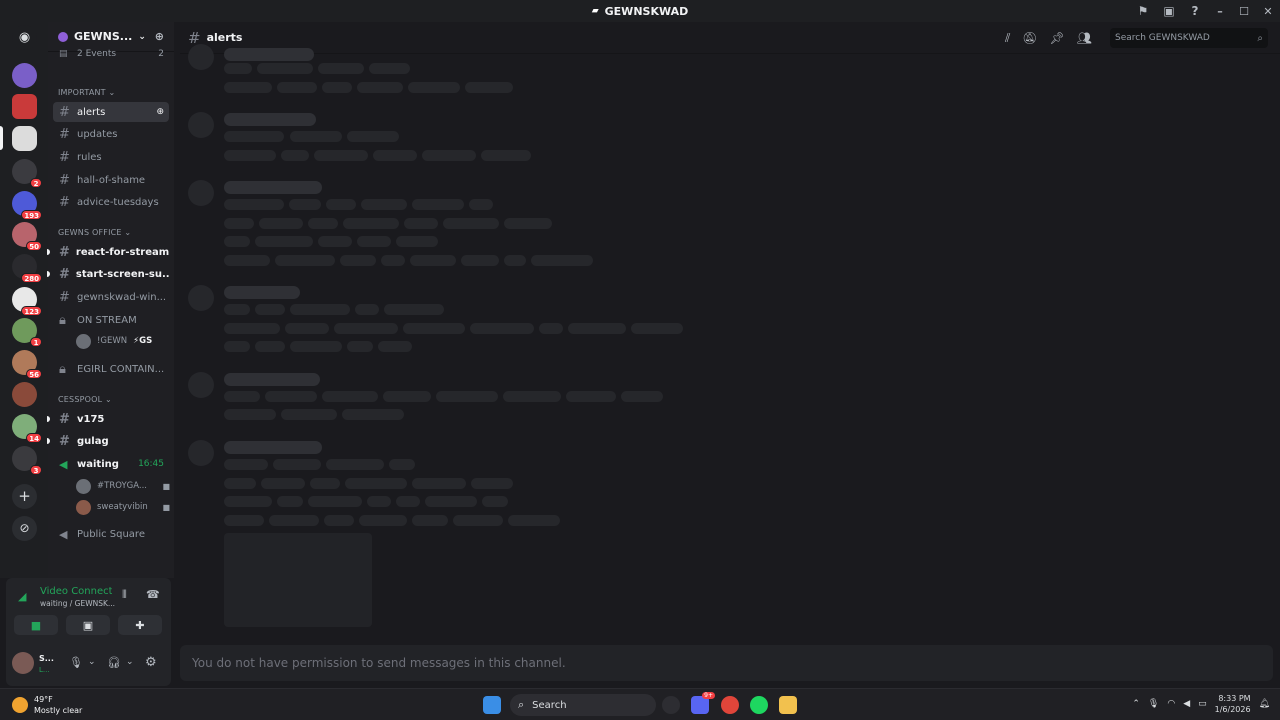 Image resolution: width=1280 pixels, height=720 pixels. Describe the element at coordinates (160, 112) in the screenshot. I see `add-member-icon: ⊕` at that location.